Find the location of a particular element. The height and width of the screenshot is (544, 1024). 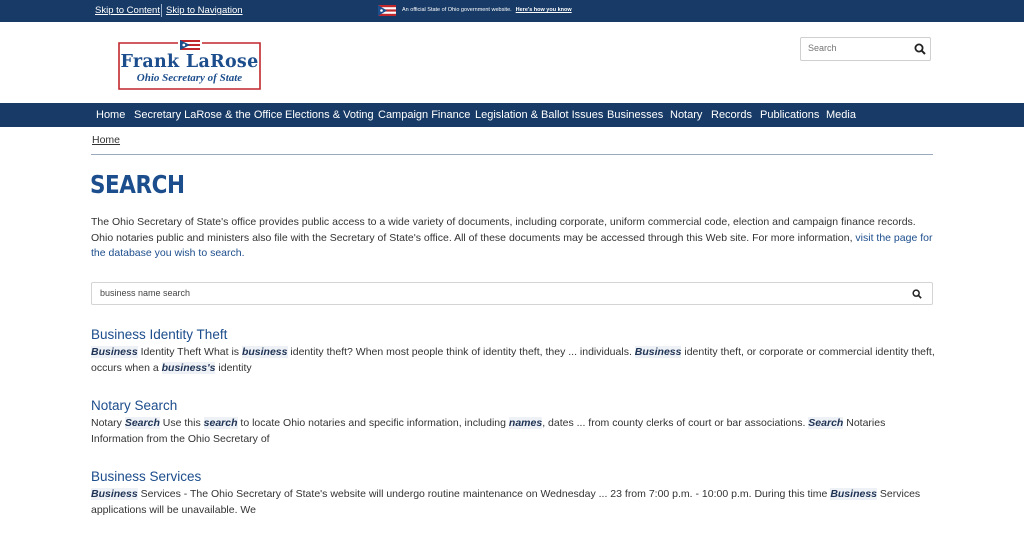

nav-item-media: Media is located at coordinates (841, 115).